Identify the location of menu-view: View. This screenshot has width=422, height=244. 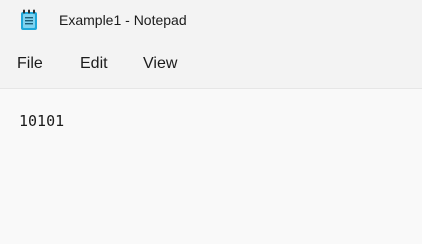
(160, 64).